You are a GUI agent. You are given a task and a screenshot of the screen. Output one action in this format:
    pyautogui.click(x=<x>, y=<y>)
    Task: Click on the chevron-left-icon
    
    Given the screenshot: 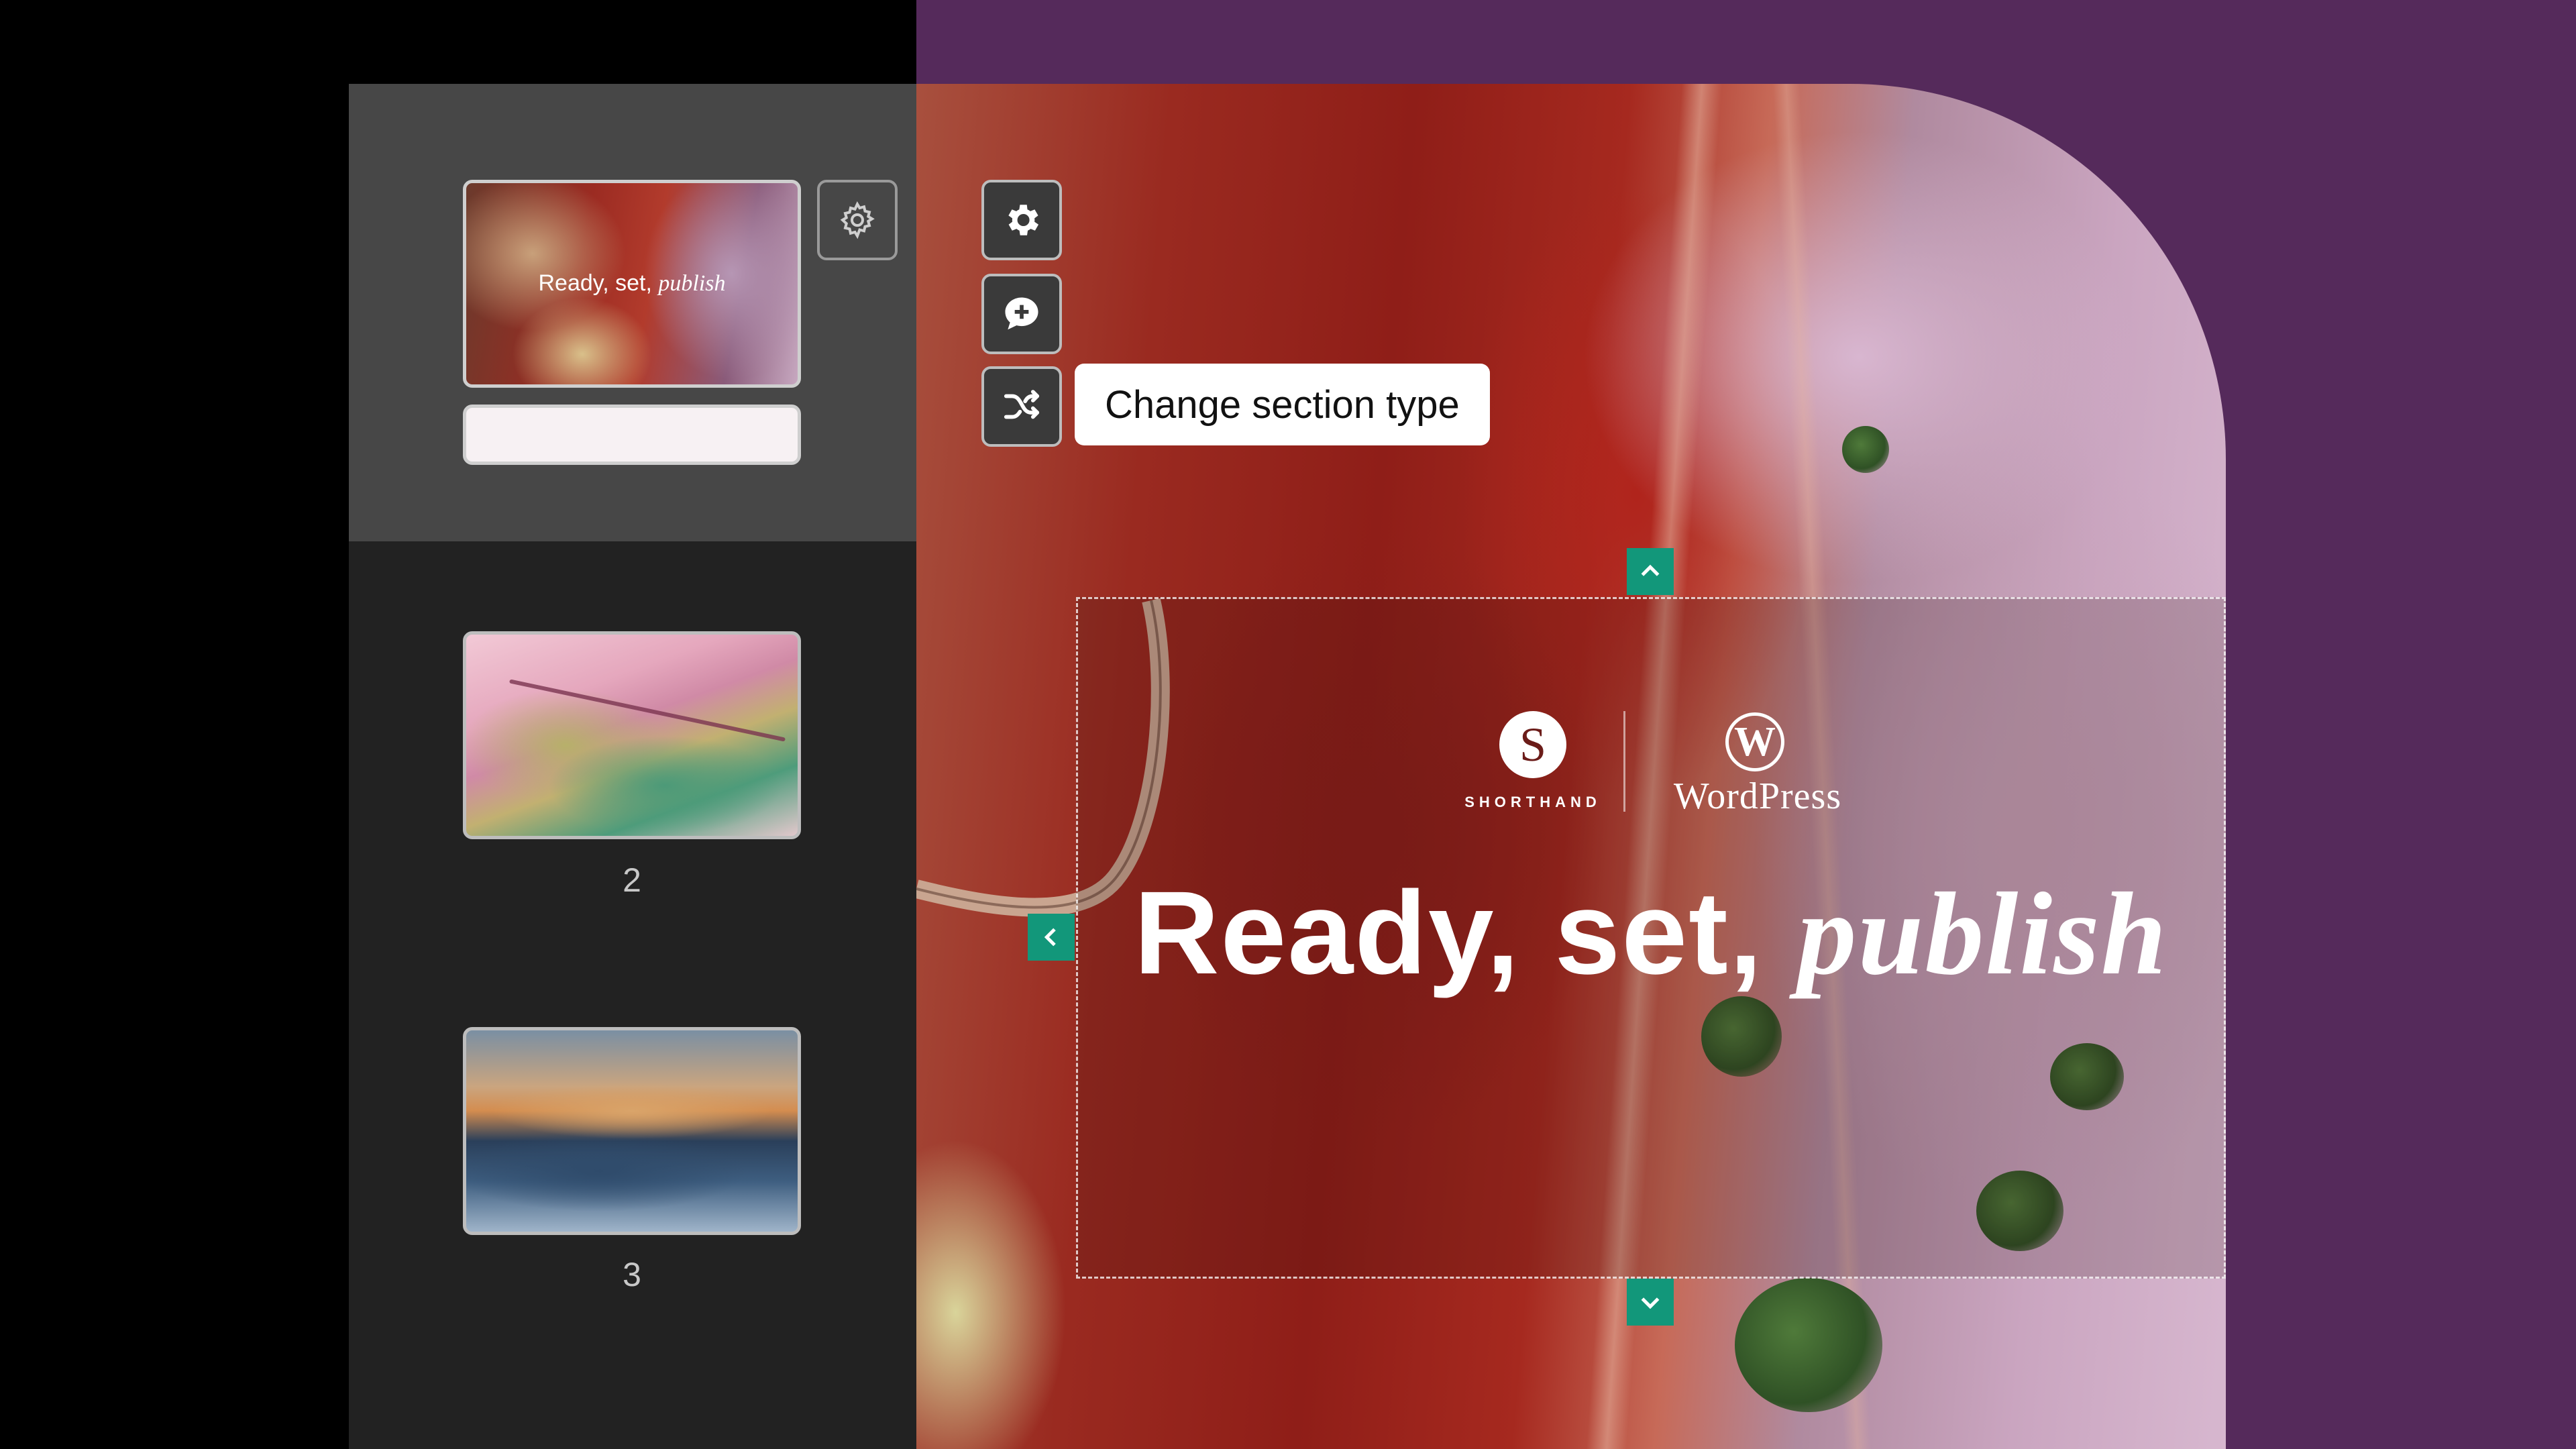 What is the action you would take?
    pyautogui.click(x=1050, y=937)
    